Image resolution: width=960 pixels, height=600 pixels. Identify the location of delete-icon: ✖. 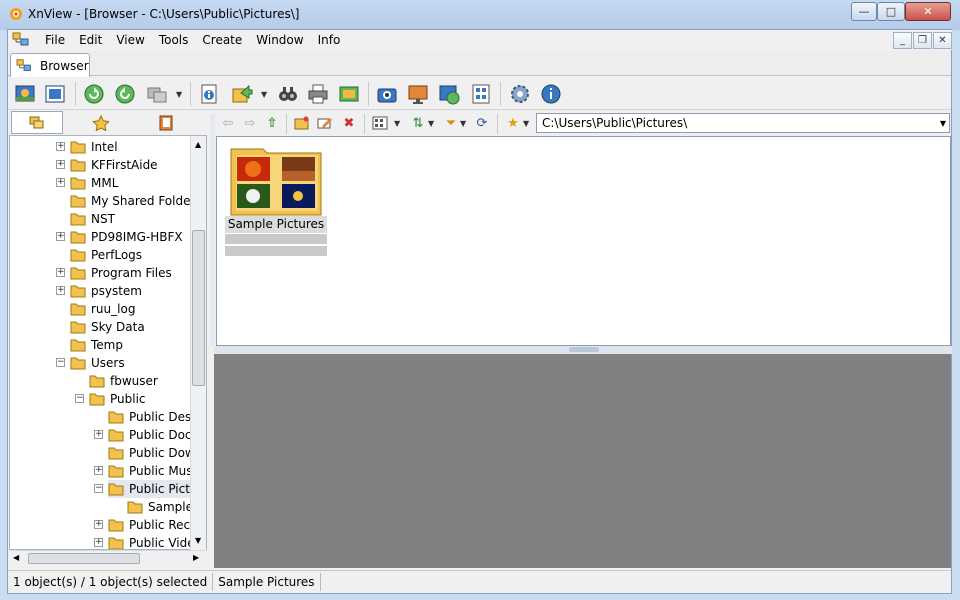
(349, 123).